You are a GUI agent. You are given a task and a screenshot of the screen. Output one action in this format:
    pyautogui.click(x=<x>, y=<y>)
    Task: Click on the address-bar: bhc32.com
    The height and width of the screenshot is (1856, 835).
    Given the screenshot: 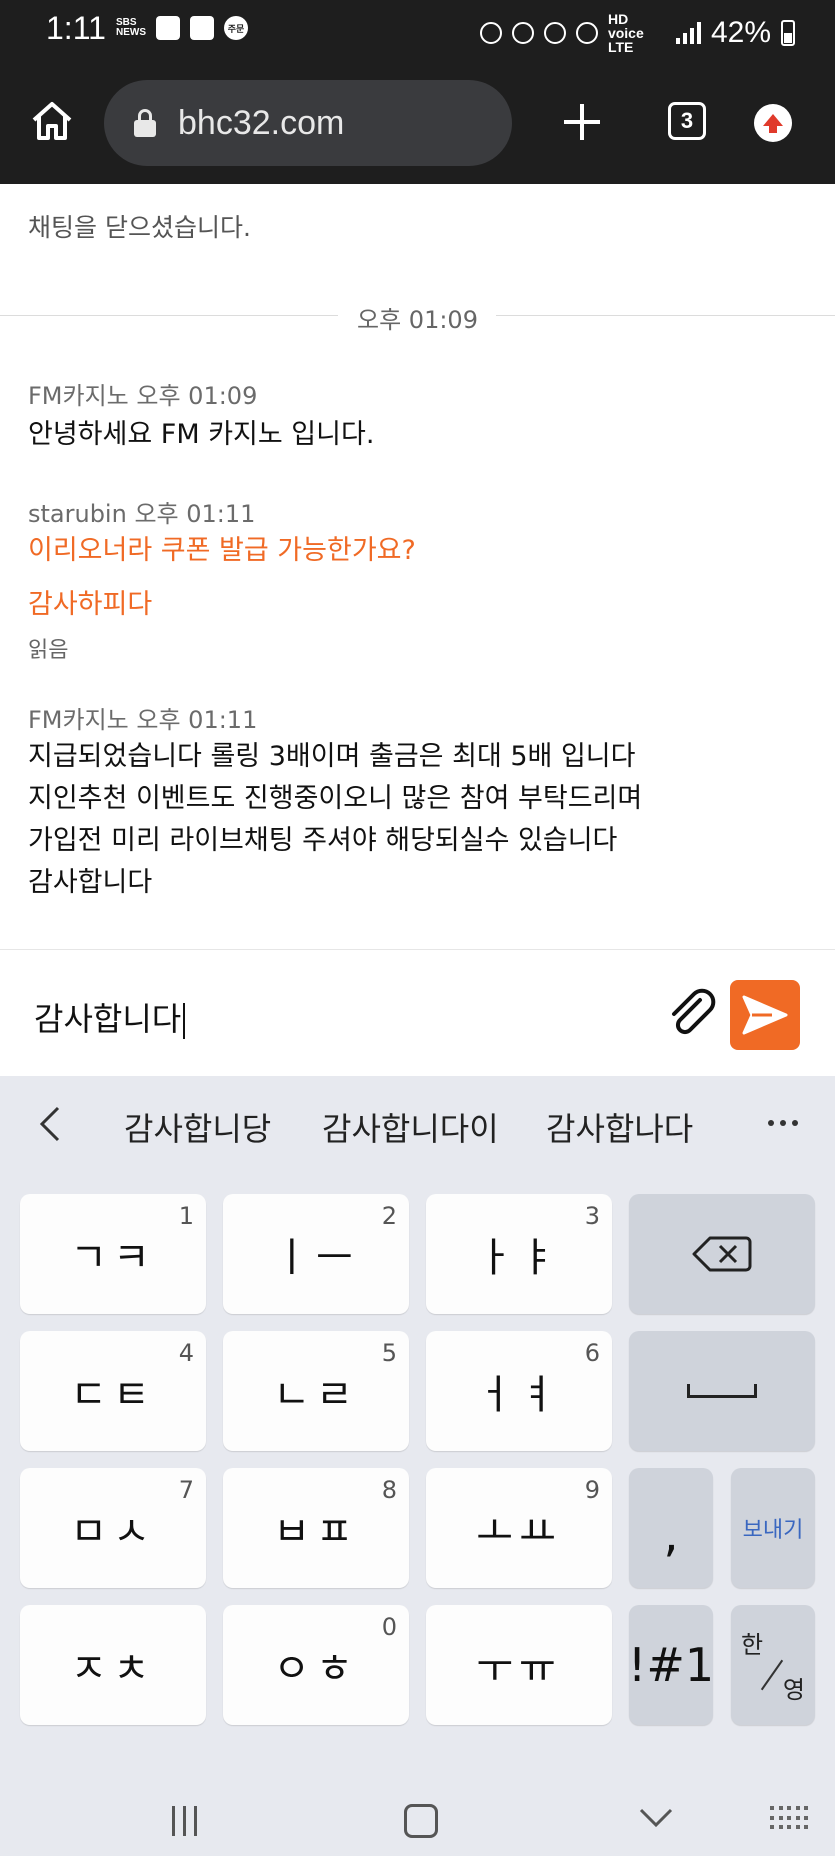 What is the action you would take?
    pyautogui.click(x=308, y=123)
    